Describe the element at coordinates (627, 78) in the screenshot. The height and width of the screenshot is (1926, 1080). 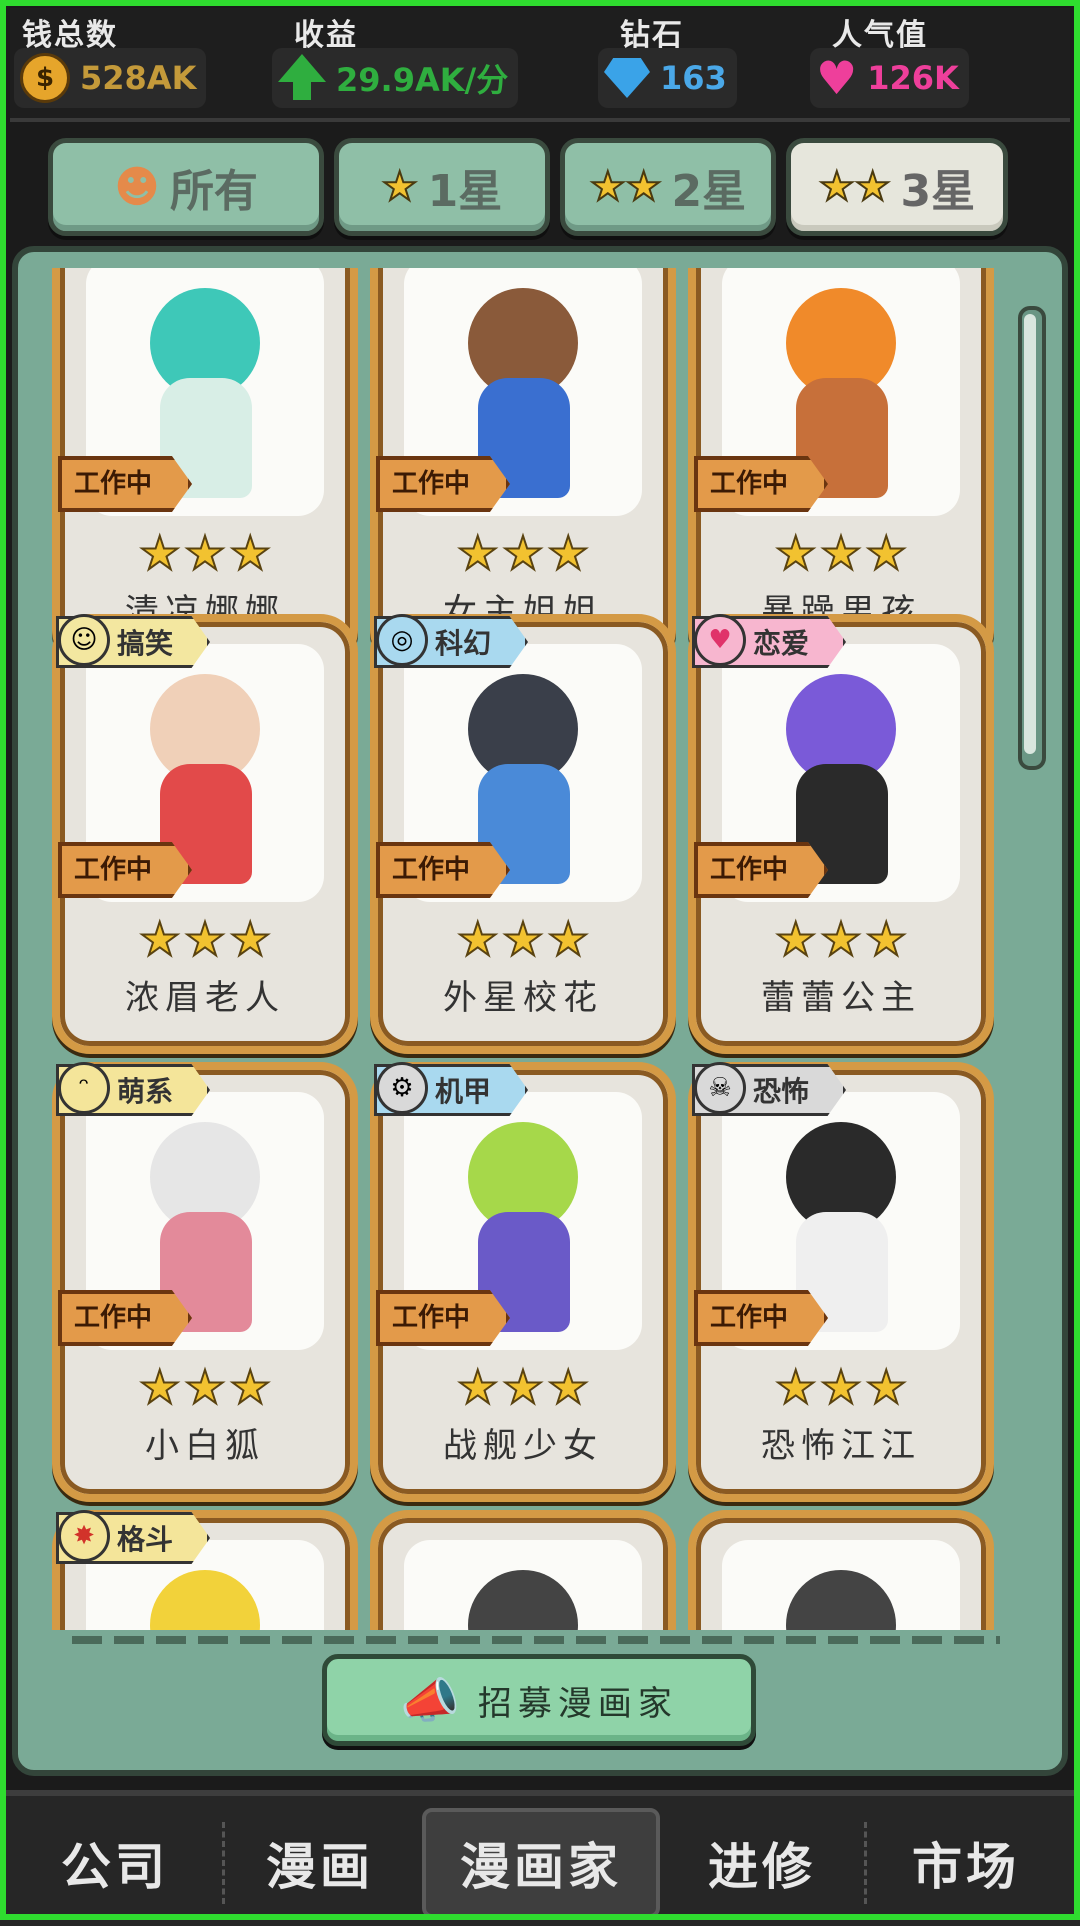
I see `diamond-icon` at that location.